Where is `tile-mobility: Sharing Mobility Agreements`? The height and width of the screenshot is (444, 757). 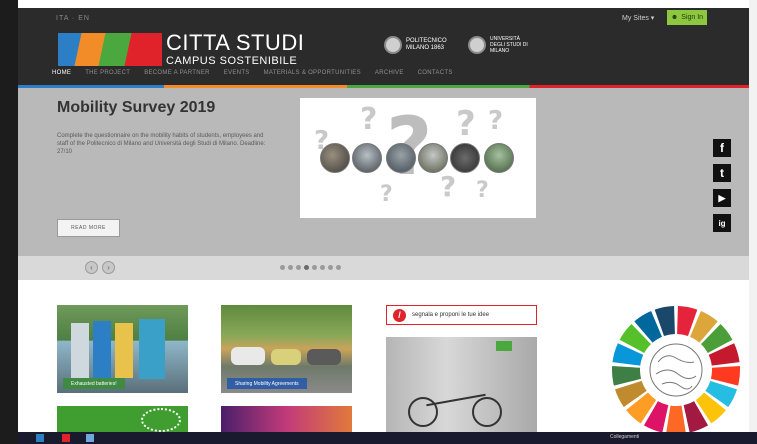 tile-mobility: Sharing Mobility Agreements is located at coordinates (286, 349).